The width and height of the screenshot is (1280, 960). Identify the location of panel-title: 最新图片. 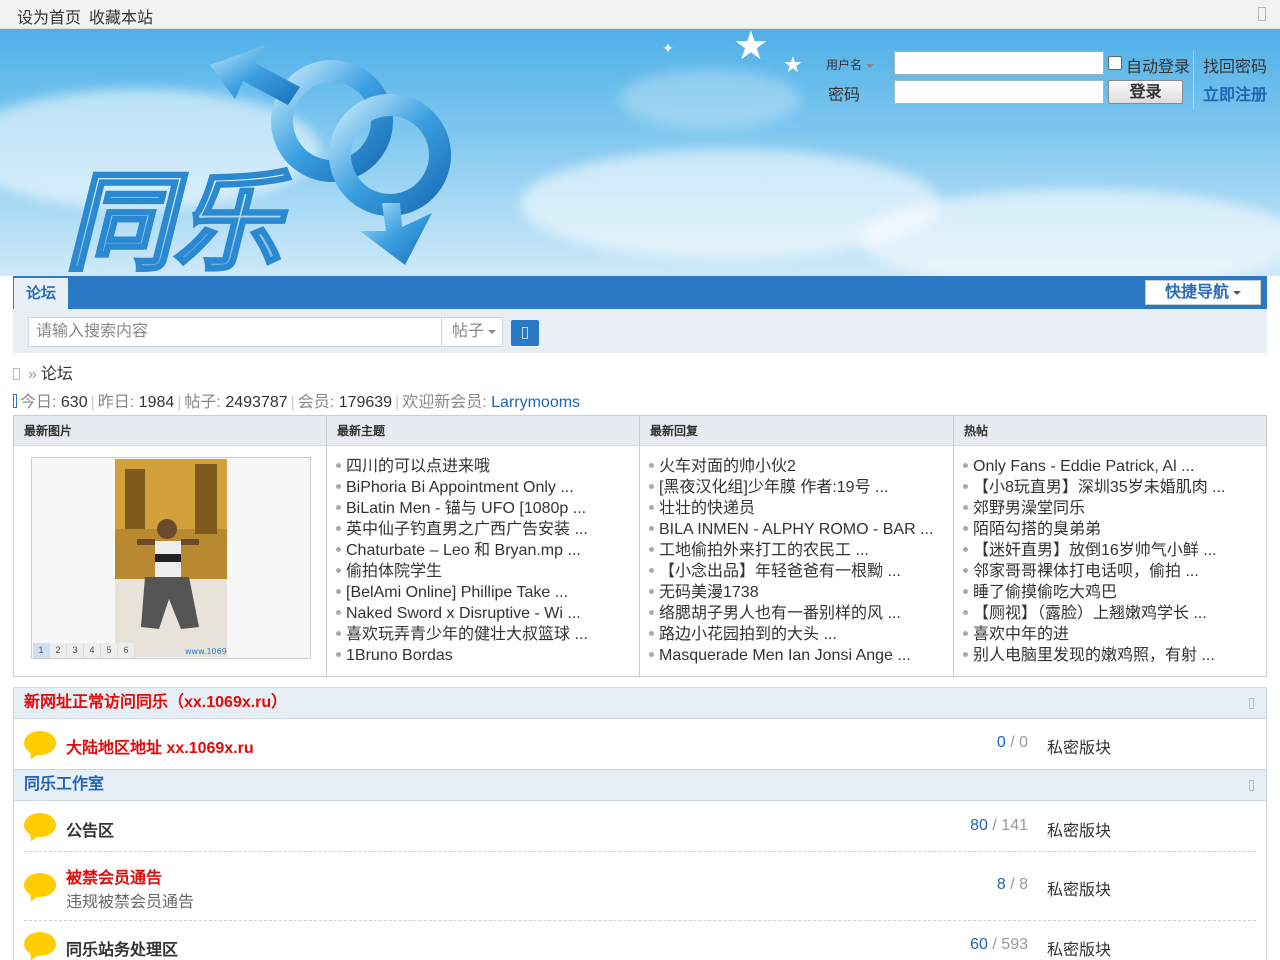
(170, 431).